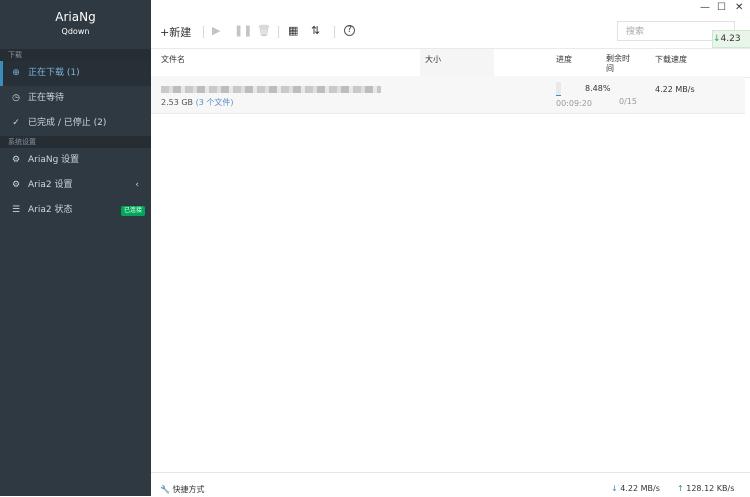 The height and width of the screenshot is (497, 750). What do you see at coordinates (165, 32) in the screenshot?
I see `plus-icon: +` at bounding box center [165, 32].